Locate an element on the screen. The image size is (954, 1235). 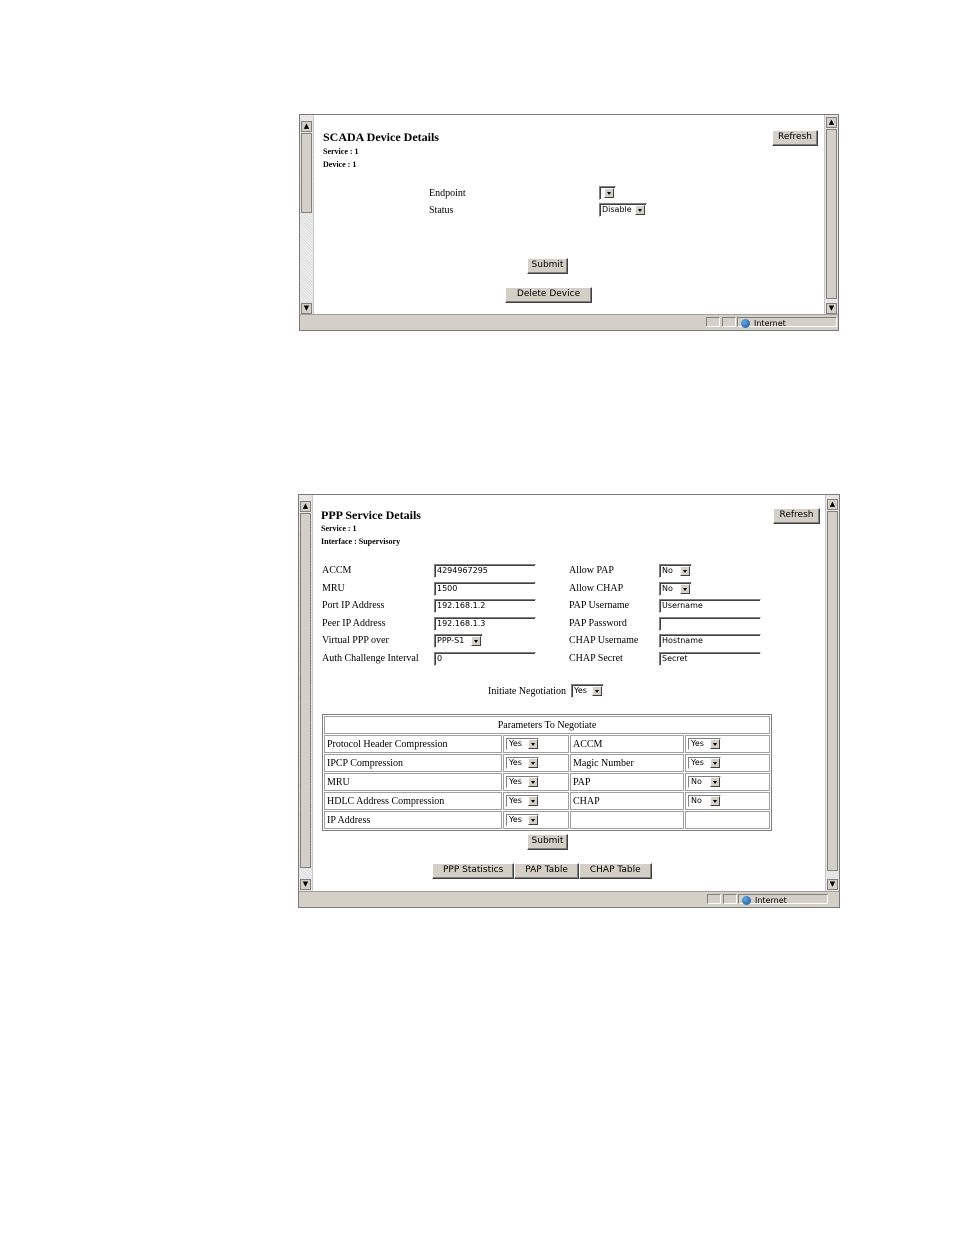
pap-username-input: Username is located at coordinates (710, 606).